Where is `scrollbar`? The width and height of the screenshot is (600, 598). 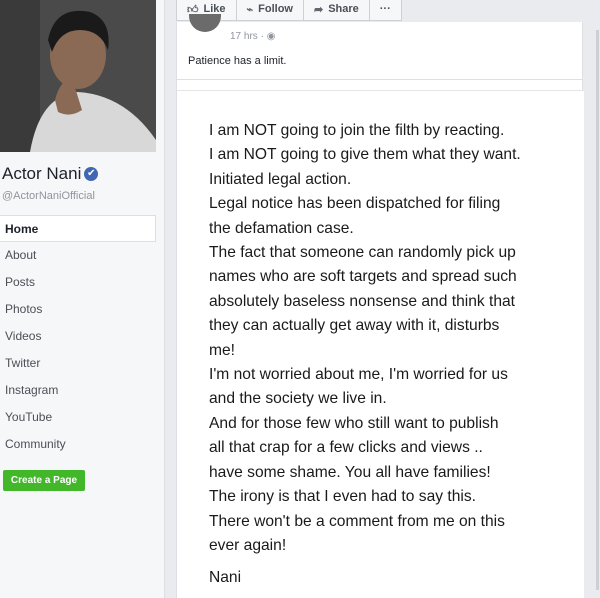
scrollbar is located at coordinates (597, 310).